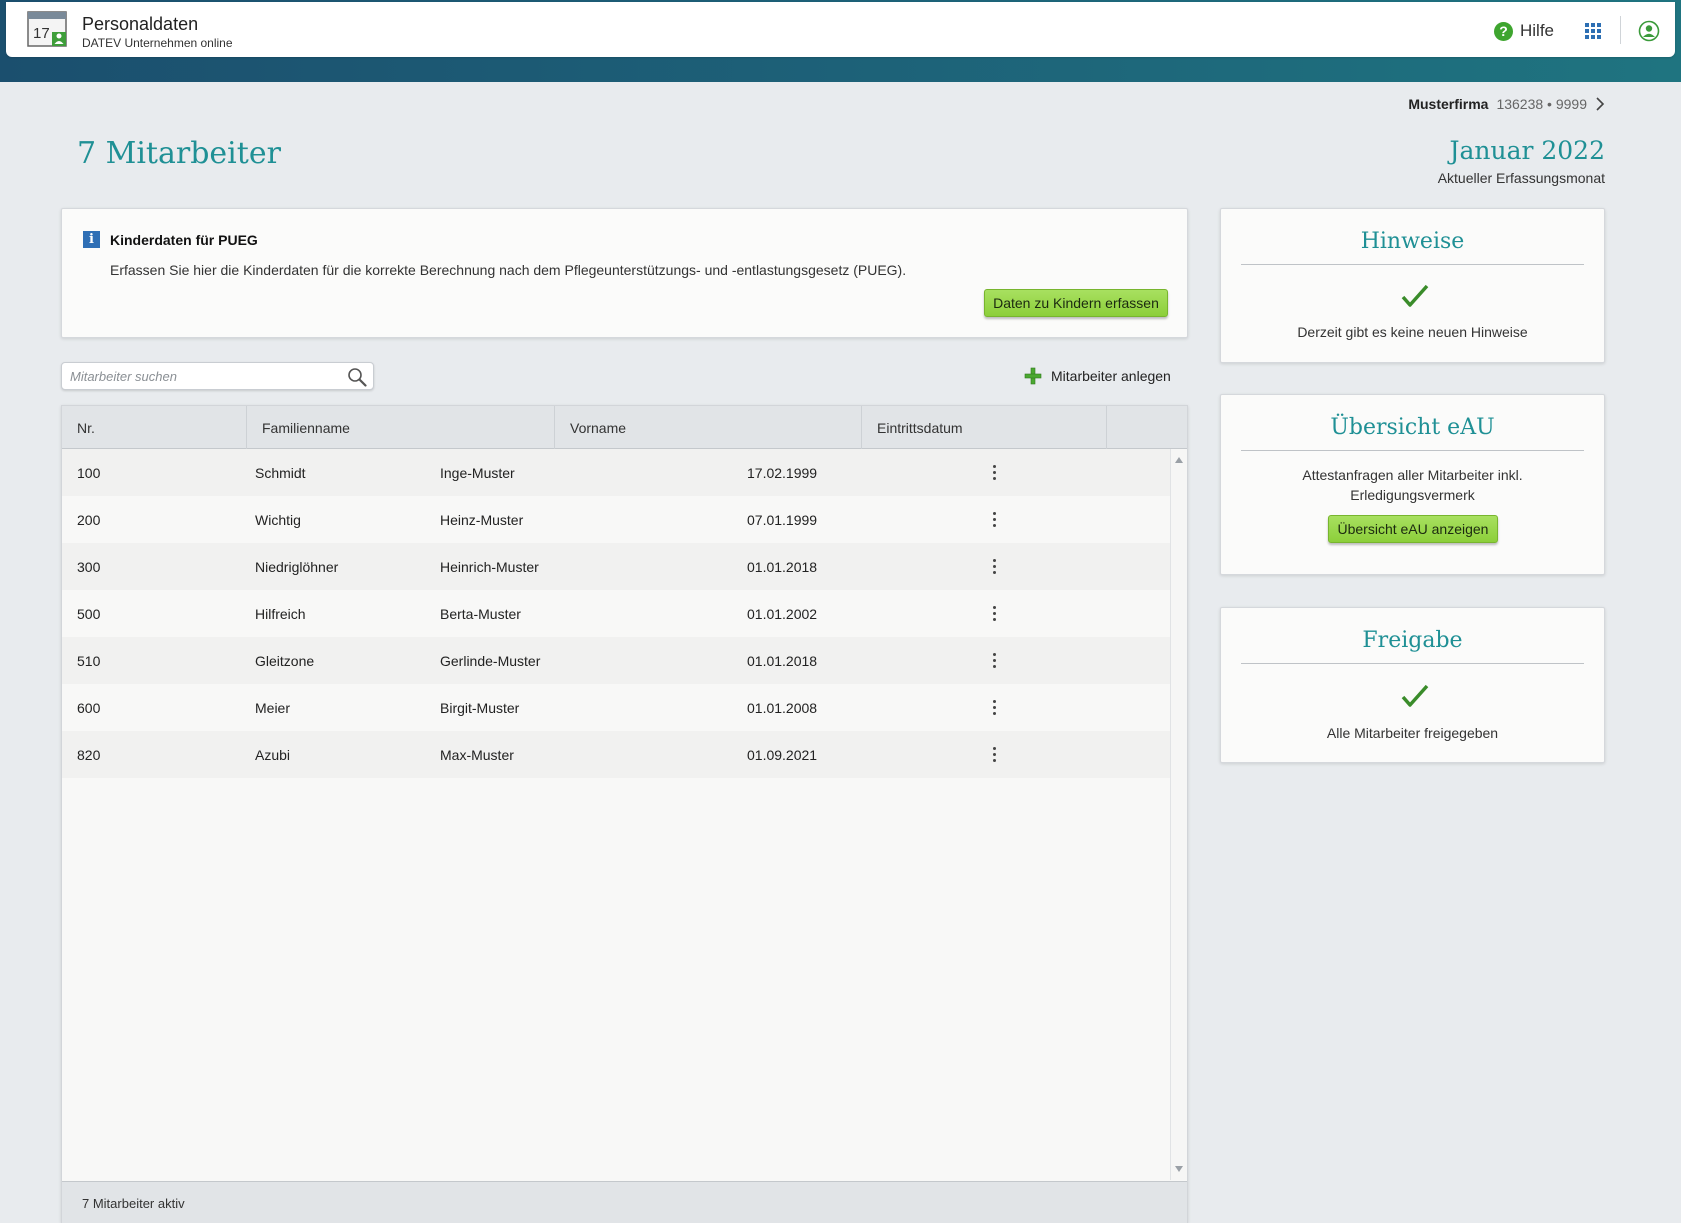 This screenshot has width=1681, height=1223. I want to click on cell-eintrittsdatum: 01.01.2008, so click(782, 707).